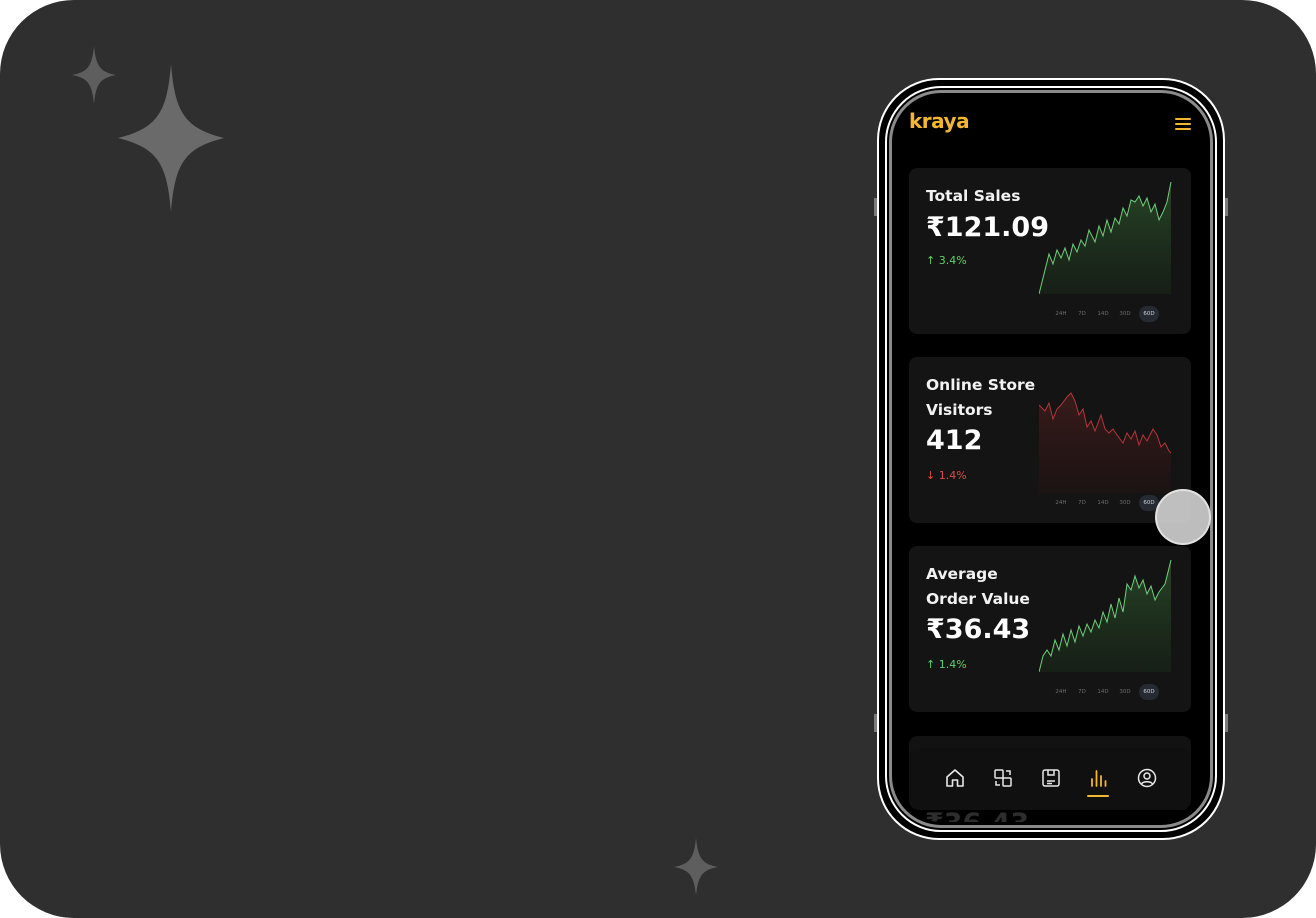 This screenshot has height=918, width=1316. I want to click on hamburger-menu-icon, so click(1183, 124).